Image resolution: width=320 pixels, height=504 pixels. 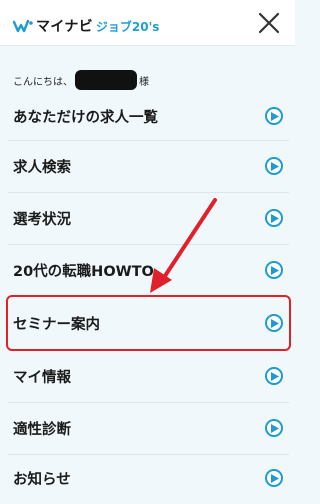 What do you see at coordinates (127, 26) in the screenshot?
I see `logo-sub-text: ジョブ20's` at bounding box center [127, 26].